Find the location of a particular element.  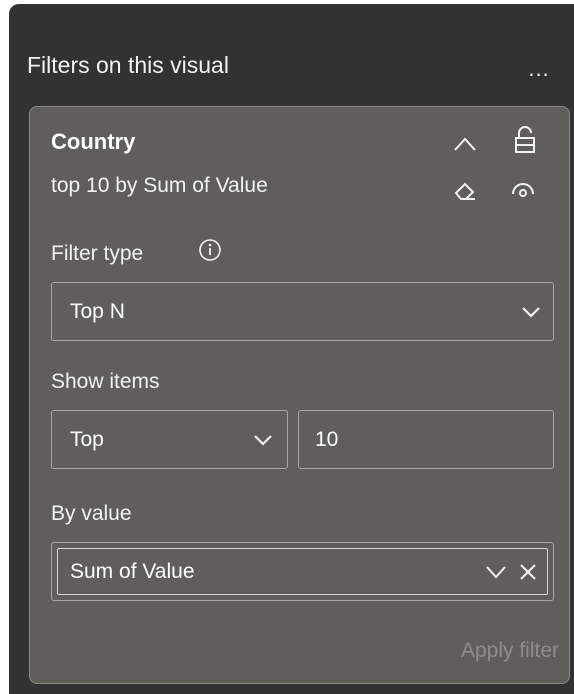

eye-icon is located at coordinates (523, 190).